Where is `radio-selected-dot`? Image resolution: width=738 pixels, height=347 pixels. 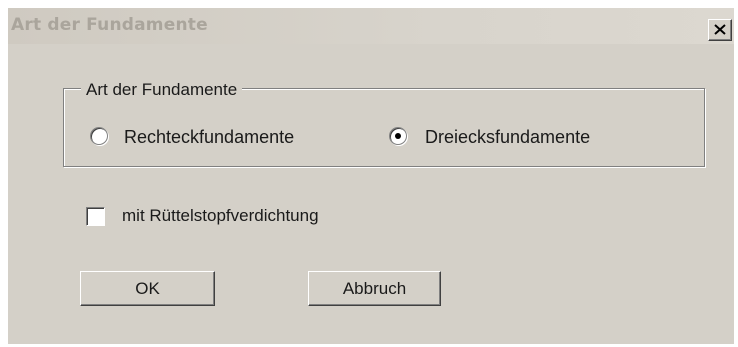 radio-selected-dot is located at coordinates (398, 136).